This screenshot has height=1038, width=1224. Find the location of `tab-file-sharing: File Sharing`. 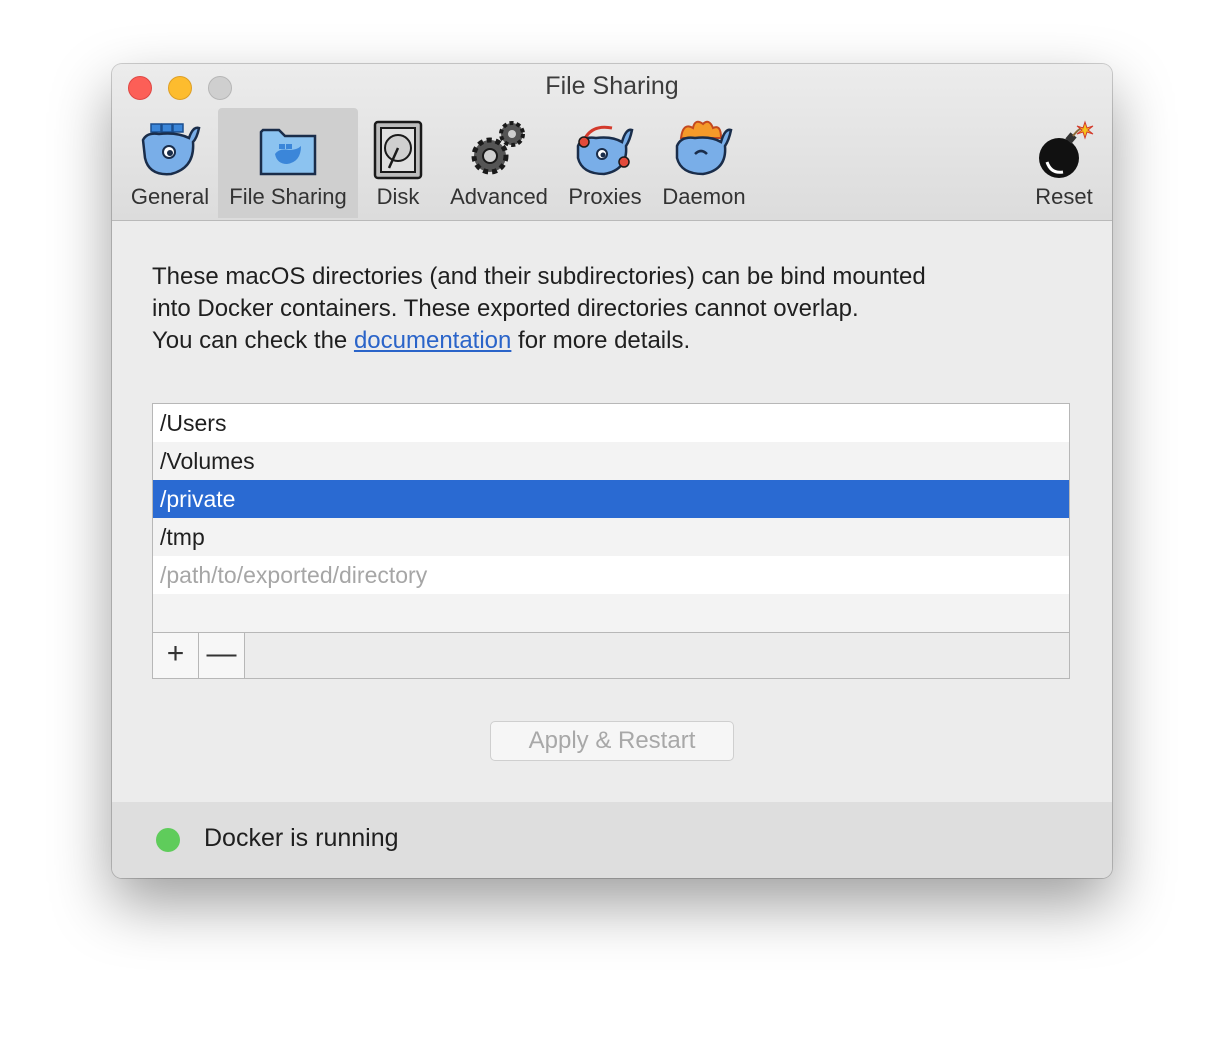

tab-file-sharing: File Sharing is located at coordinates (288, 163).